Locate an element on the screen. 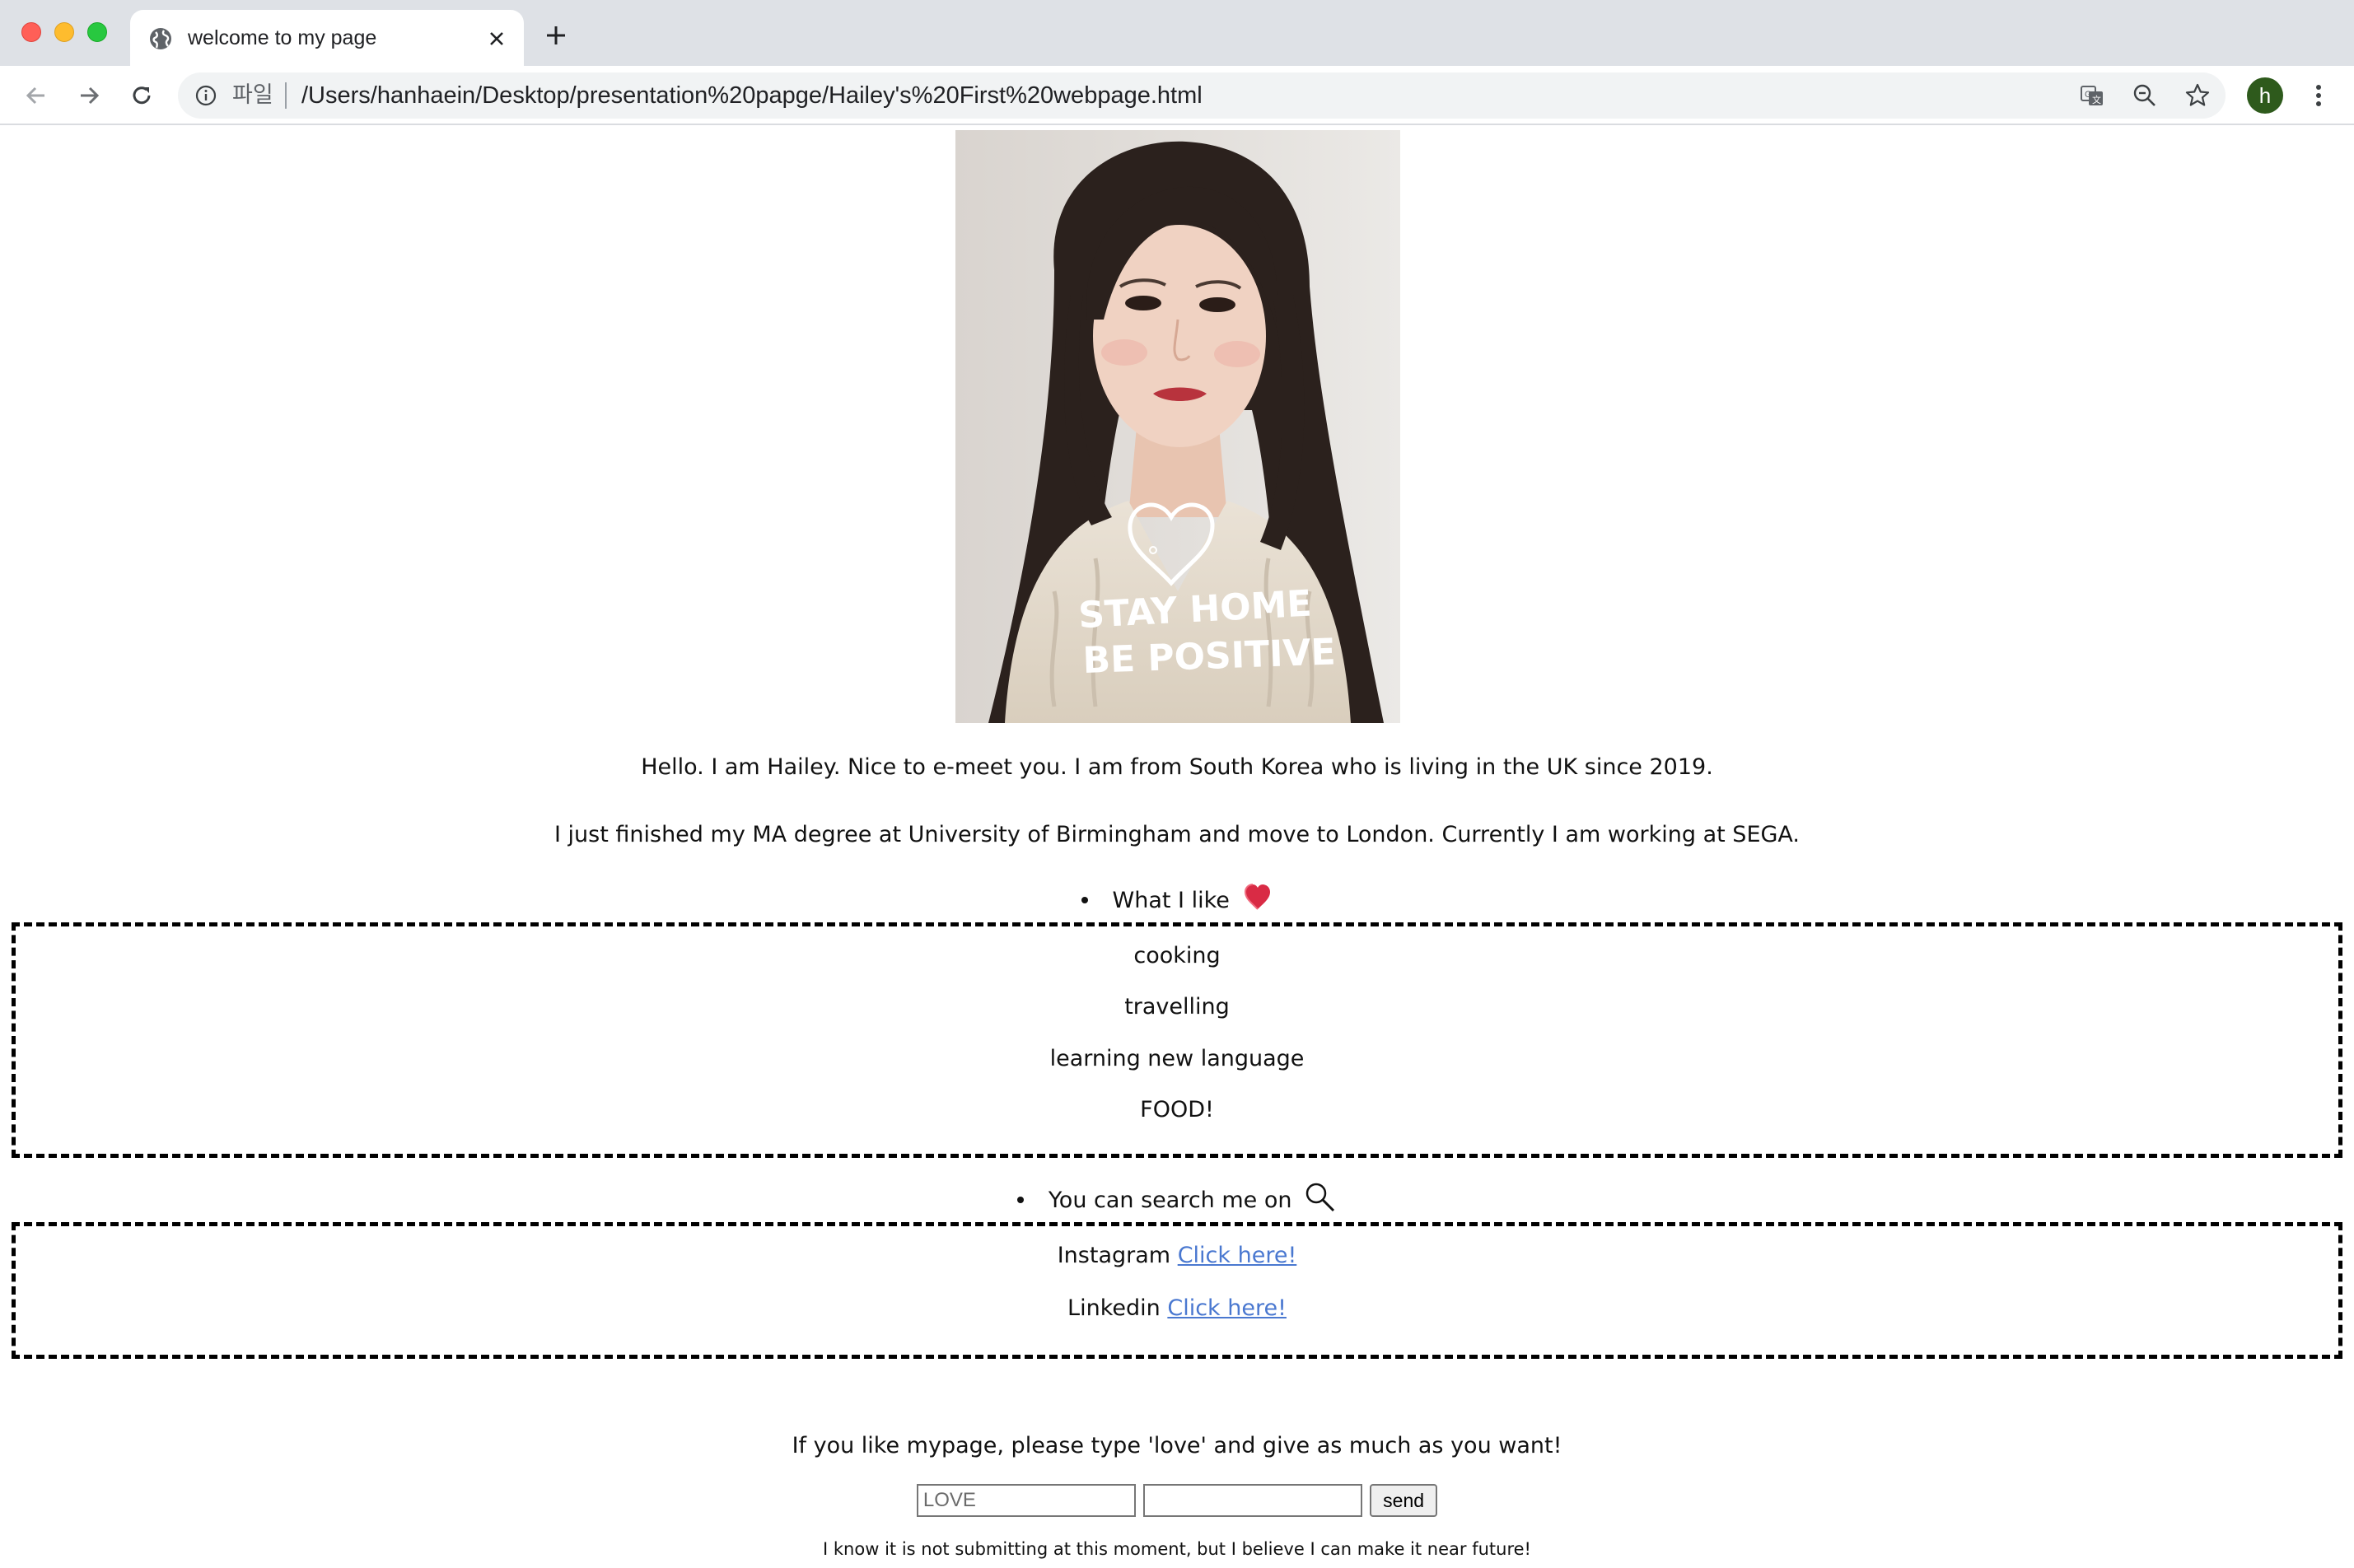  instagram-link: Click here! is located at coordinates (1237, 1255).